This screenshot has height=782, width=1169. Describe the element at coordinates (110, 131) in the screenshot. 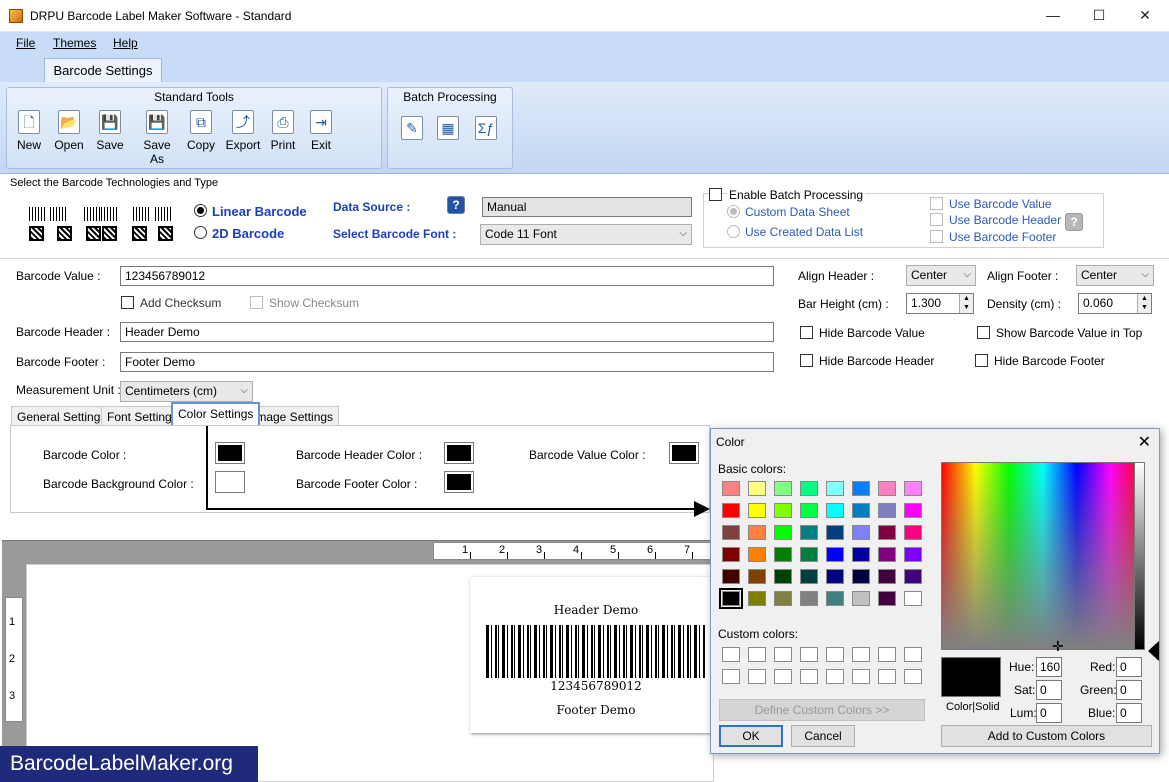

I see `save-button: 💾 Save` at that location.